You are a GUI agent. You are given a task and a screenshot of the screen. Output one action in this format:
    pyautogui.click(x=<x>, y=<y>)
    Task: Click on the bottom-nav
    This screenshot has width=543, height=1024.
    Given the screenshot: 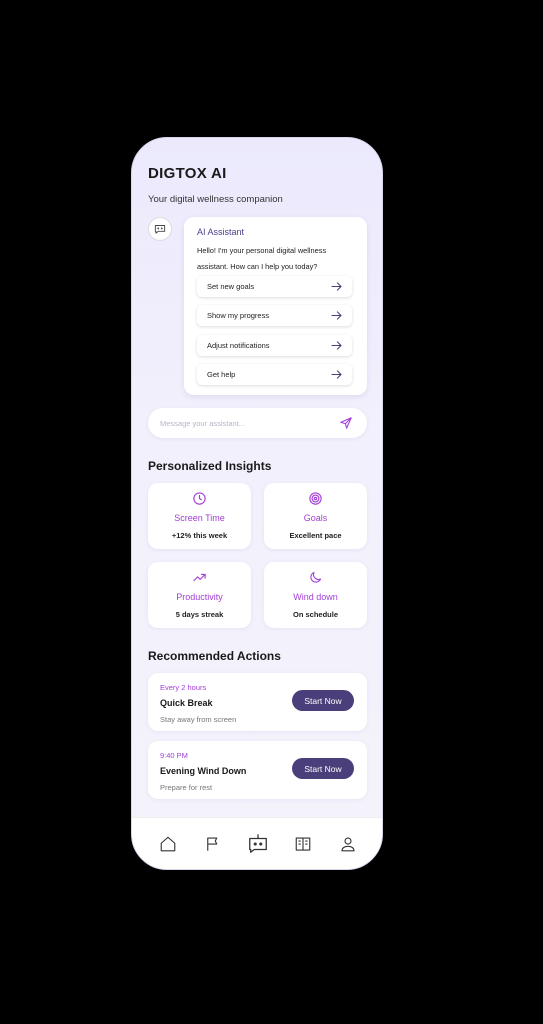 What is the action you would take?
    pyautogui.click(x=257, y=843)
    